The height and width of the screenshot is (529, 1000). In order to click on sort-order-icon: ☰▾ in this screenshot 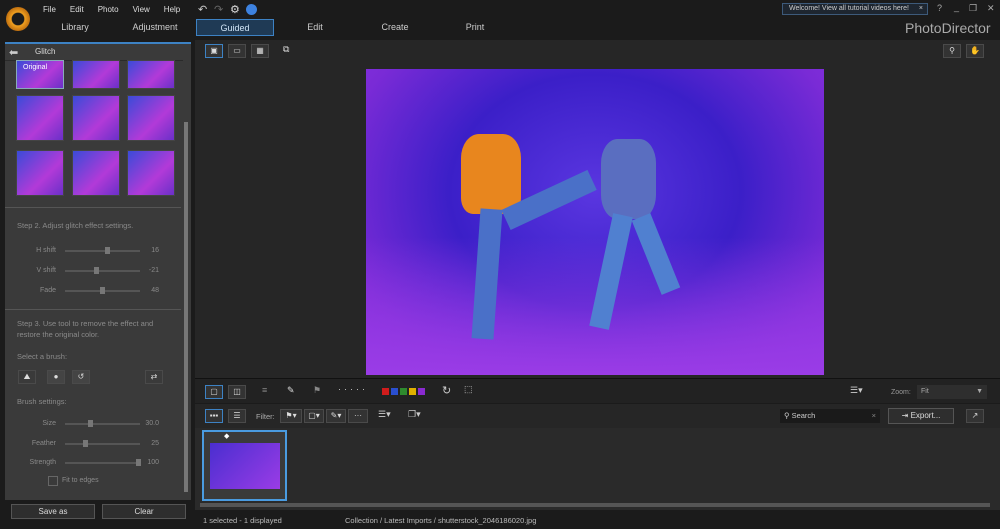, I will do `click(384, 414)`.